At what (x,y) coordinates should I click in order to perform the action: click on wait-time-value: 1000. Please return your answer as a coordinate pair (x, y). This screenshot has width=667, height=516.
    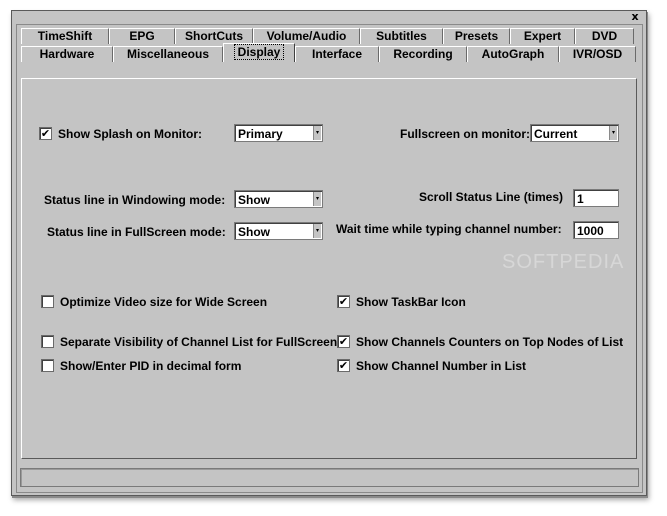
    Looking at the image, I should click on (590, 231).